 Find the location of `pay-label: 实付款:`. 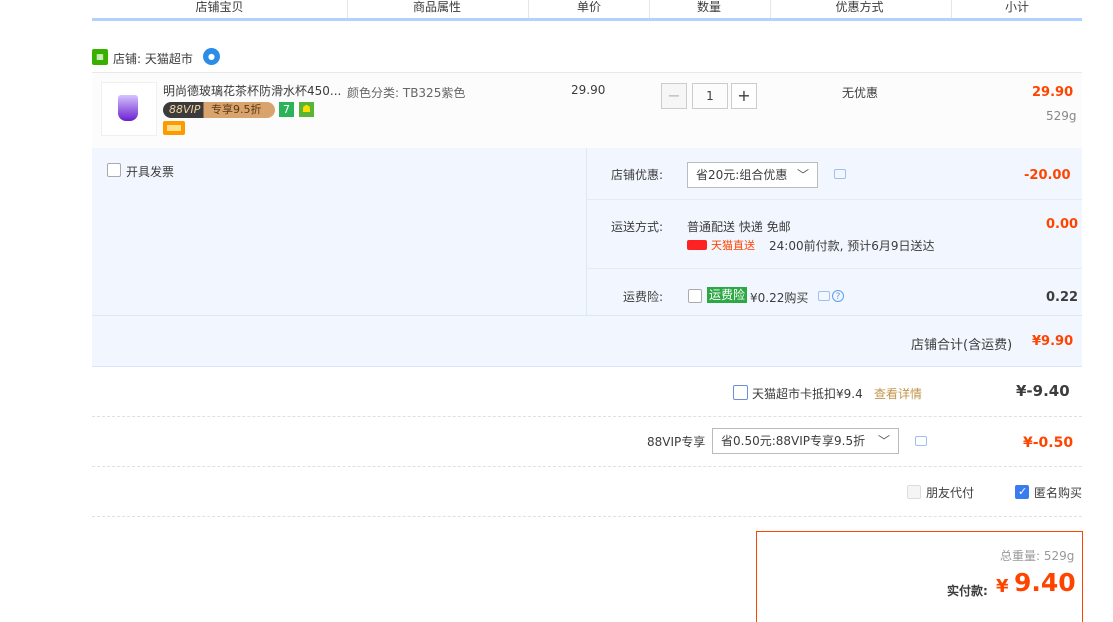

pay-label: 实付款: is located at coordinates (967, 591).